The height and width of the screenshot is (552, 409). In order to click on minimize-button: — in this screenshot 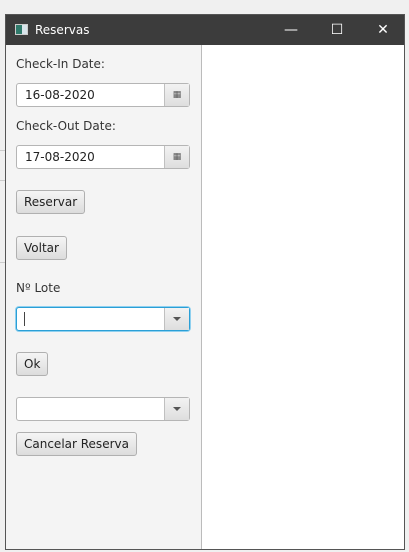, I will do `click(291, 30)`.